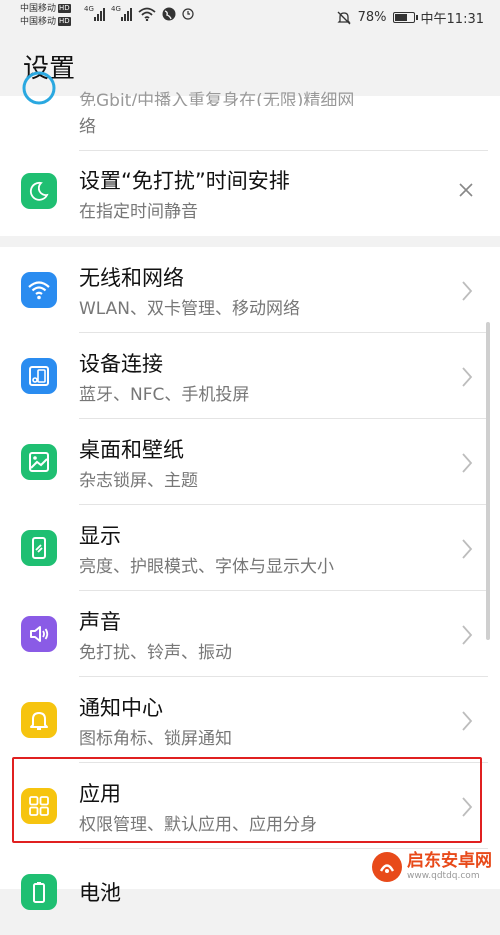 This screenshot has width=500, height=935. What do you see at coordinates (39, 88) in the screenshot?
I see `partial-icon` at bounding box center [39, 88].